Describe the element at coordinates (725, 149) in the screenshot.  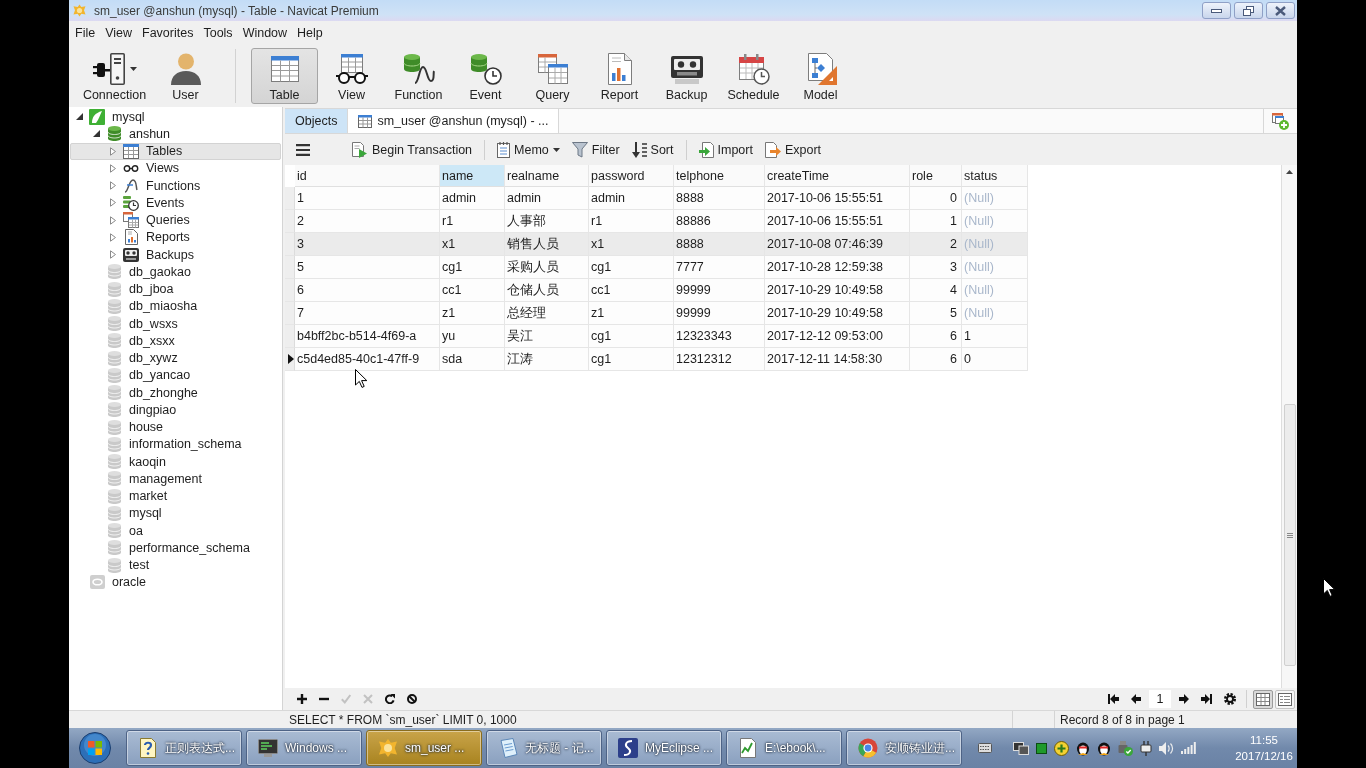
I see `toolbar-button: Import` at that location.